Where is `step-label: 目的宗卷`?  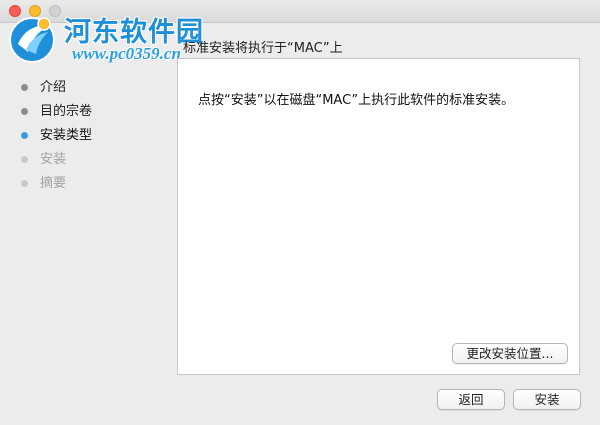 step-label: 目的宗卷 is located at coordinates (66, 111).